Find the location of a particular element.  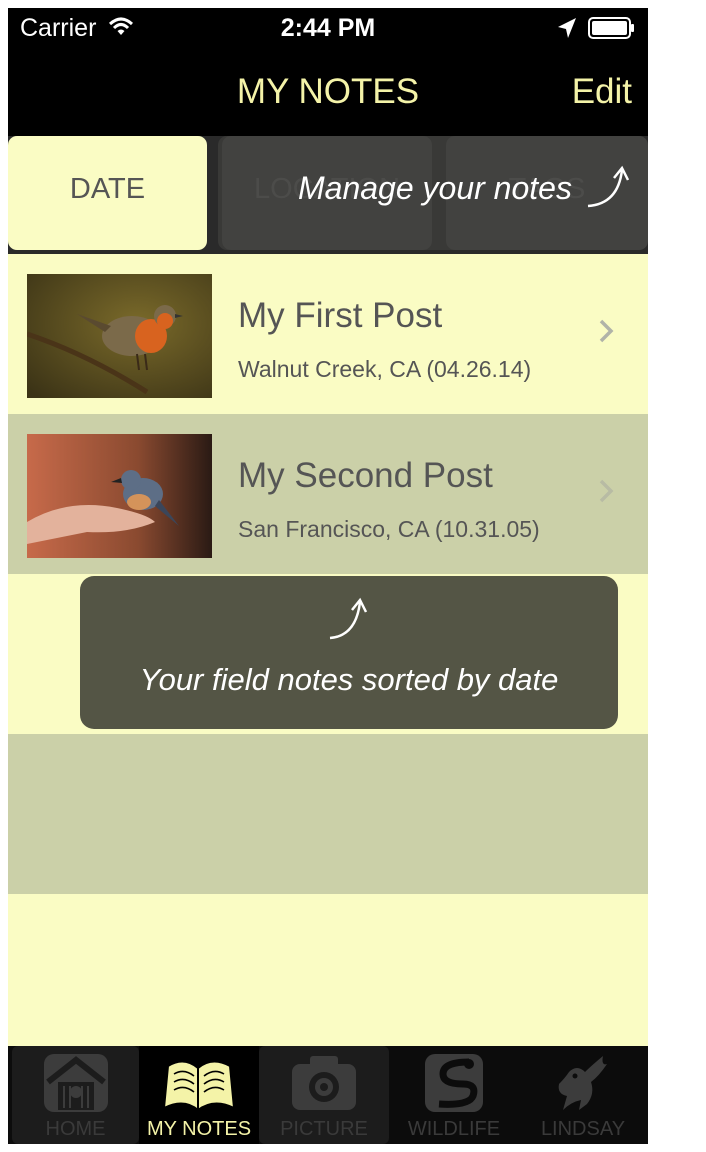

robin-photo is located at coordinates (119, 336).